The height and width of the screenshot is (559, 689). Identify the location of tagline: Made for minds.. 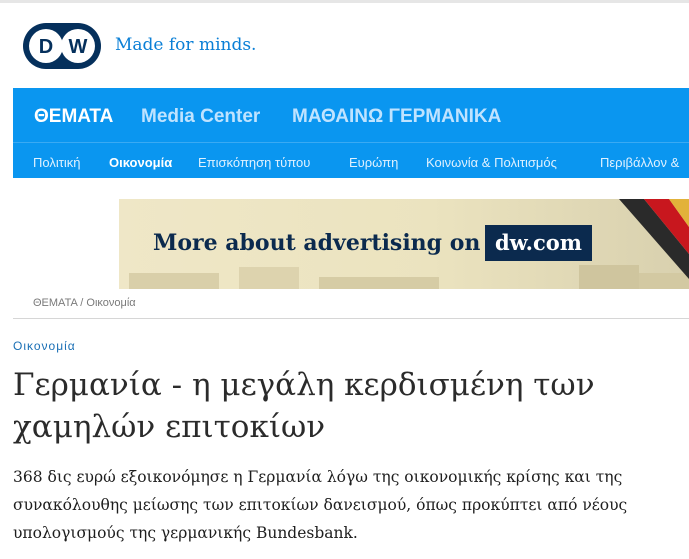
(186, 45).